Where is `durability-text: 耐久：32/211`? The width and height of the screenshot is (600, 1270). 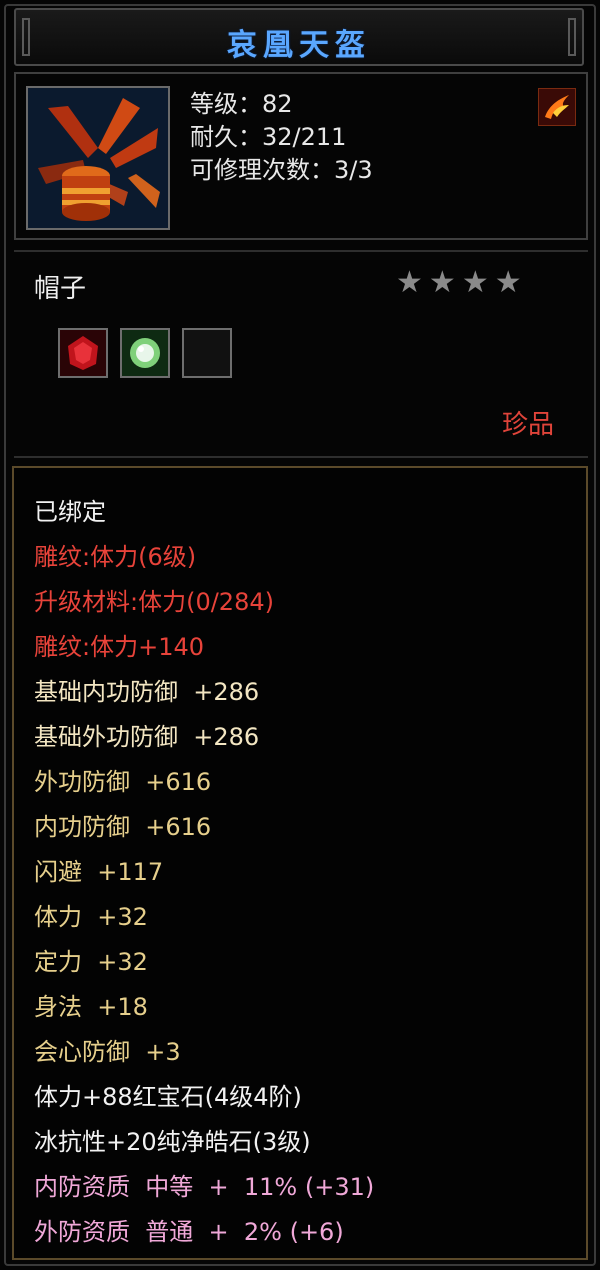
durability-text: 耐久：32/211 is located at coordinates (268, 137).